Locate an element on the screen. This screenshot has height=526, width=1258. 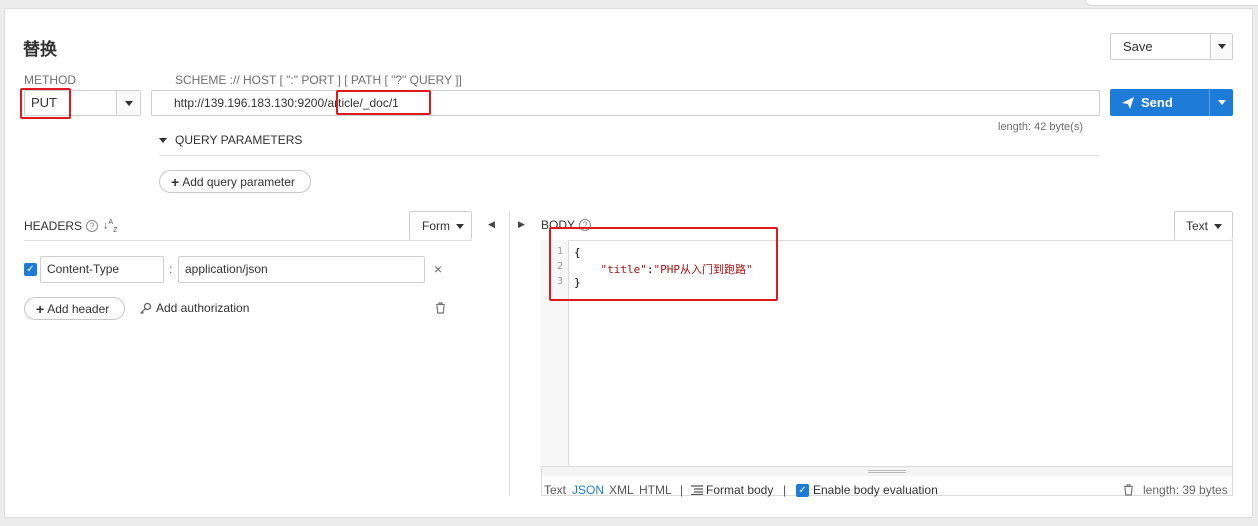
format-body-button: Format body is located at coordinates (732, 490).